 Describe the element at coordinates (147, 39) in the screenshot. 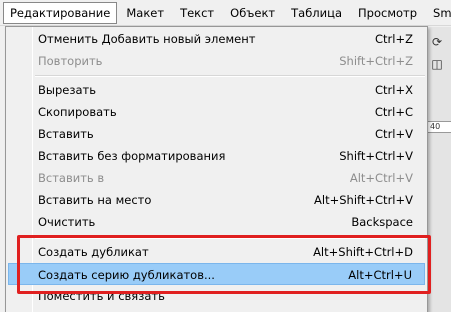

I see `menu-item-label: Отменить Добавить новый элемент` at that location.